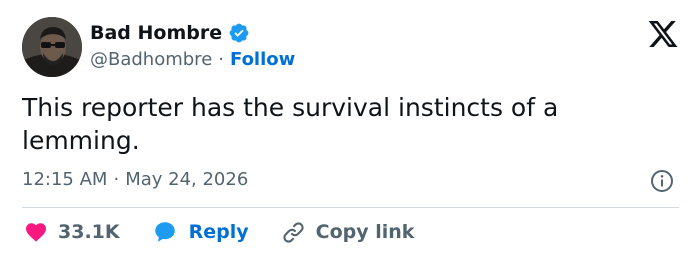  I want to click on handle: @Badhombre, so click(151, 60).